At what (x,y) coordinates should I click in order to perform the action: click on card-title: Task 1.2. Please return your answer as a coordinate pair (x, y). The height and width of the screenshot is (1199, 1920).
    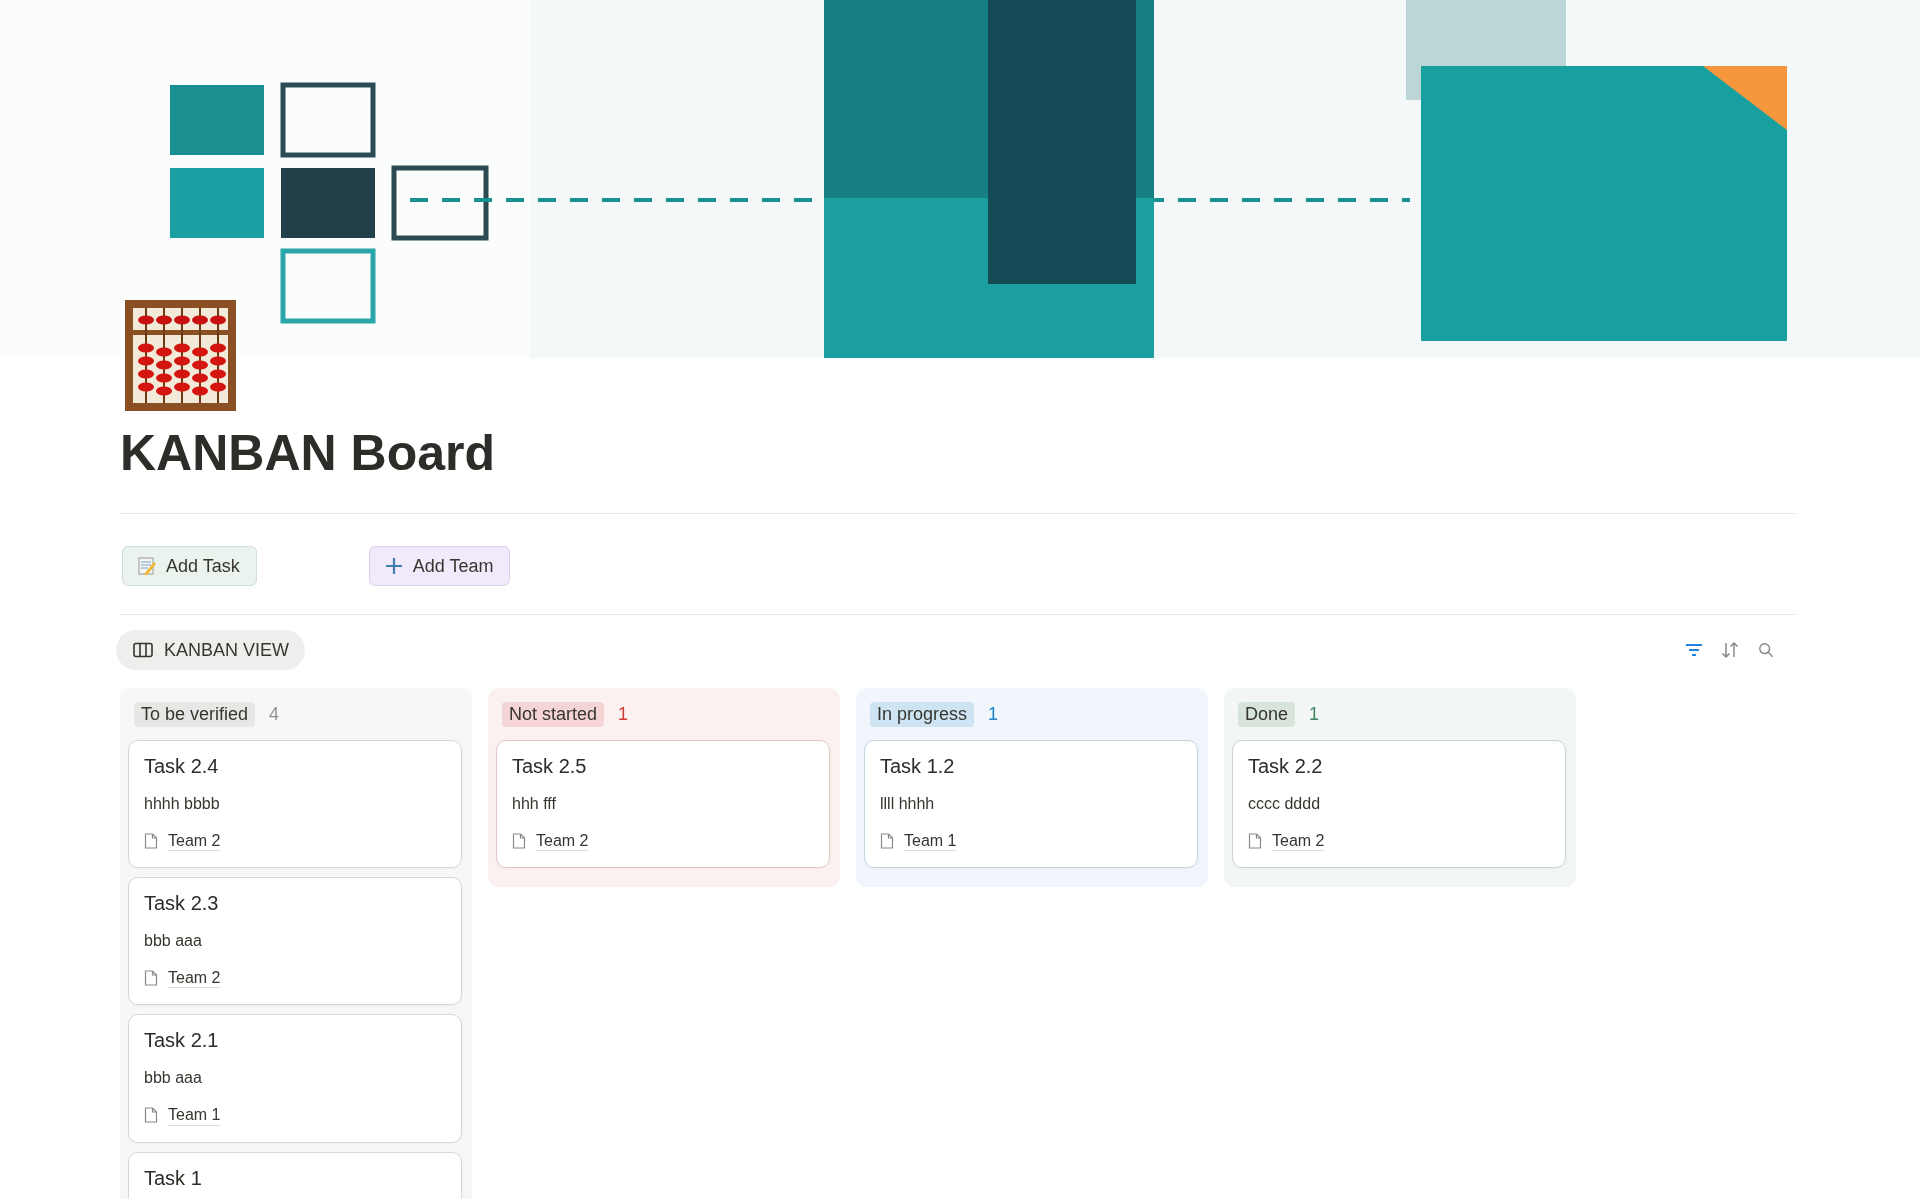
    Looking at the image, I should click on (918, 766).